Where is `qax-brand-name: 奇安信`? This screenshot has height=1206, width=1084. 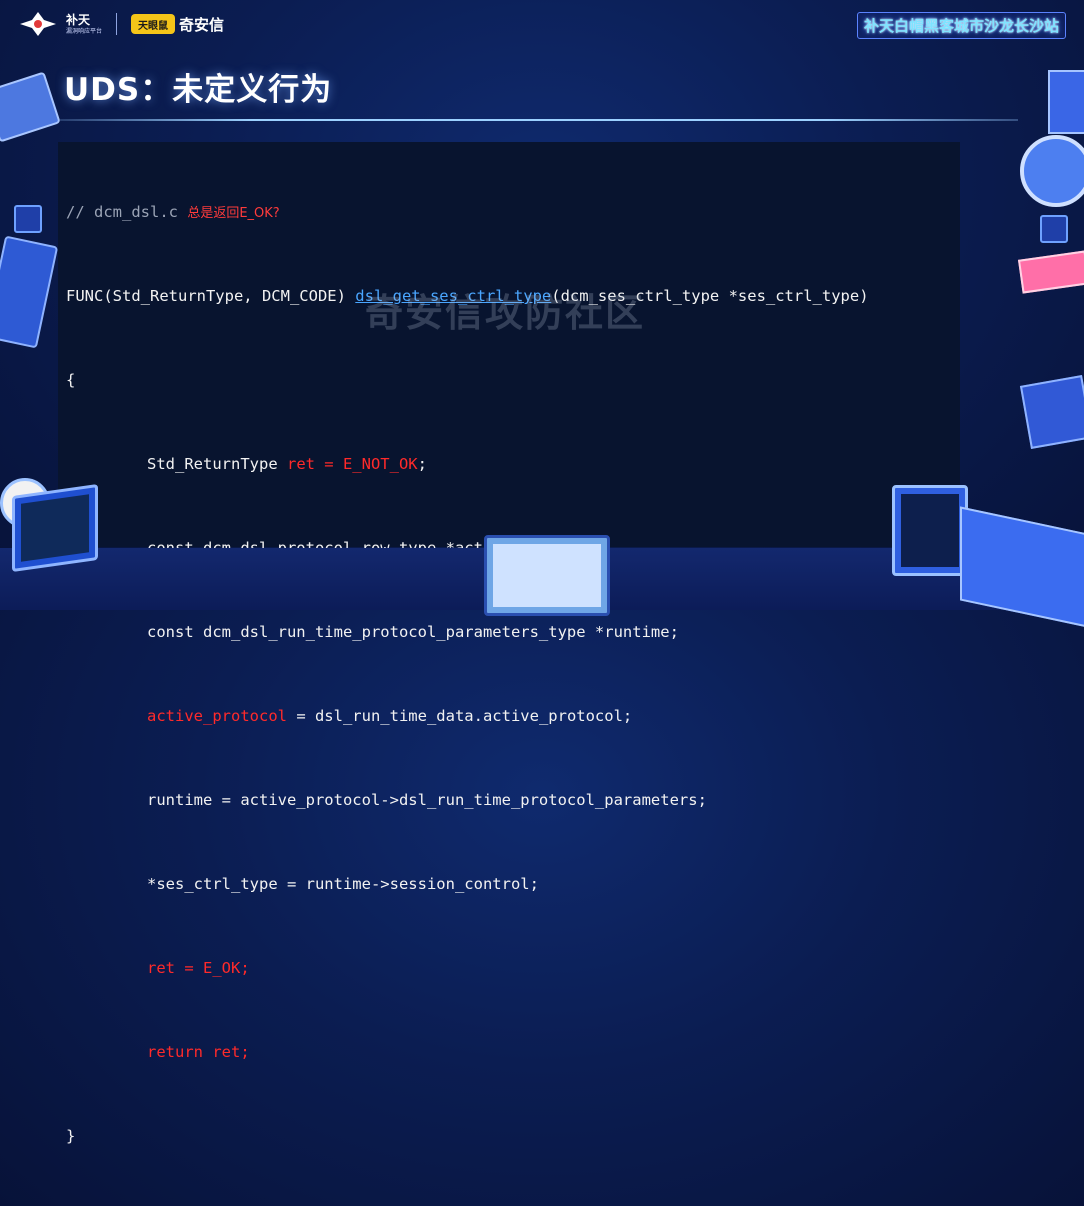
qax-brand-name: 奇安信 is located at coordinates (202, 24).